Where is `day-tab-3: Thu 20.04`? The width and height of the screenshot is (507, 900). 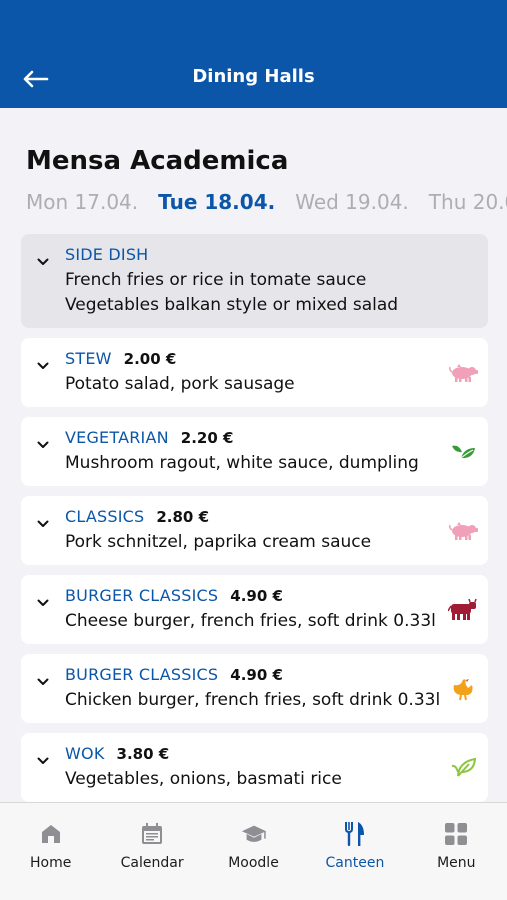
day-tab-3: Thu 20.04 is located at coordinates (468, 205).